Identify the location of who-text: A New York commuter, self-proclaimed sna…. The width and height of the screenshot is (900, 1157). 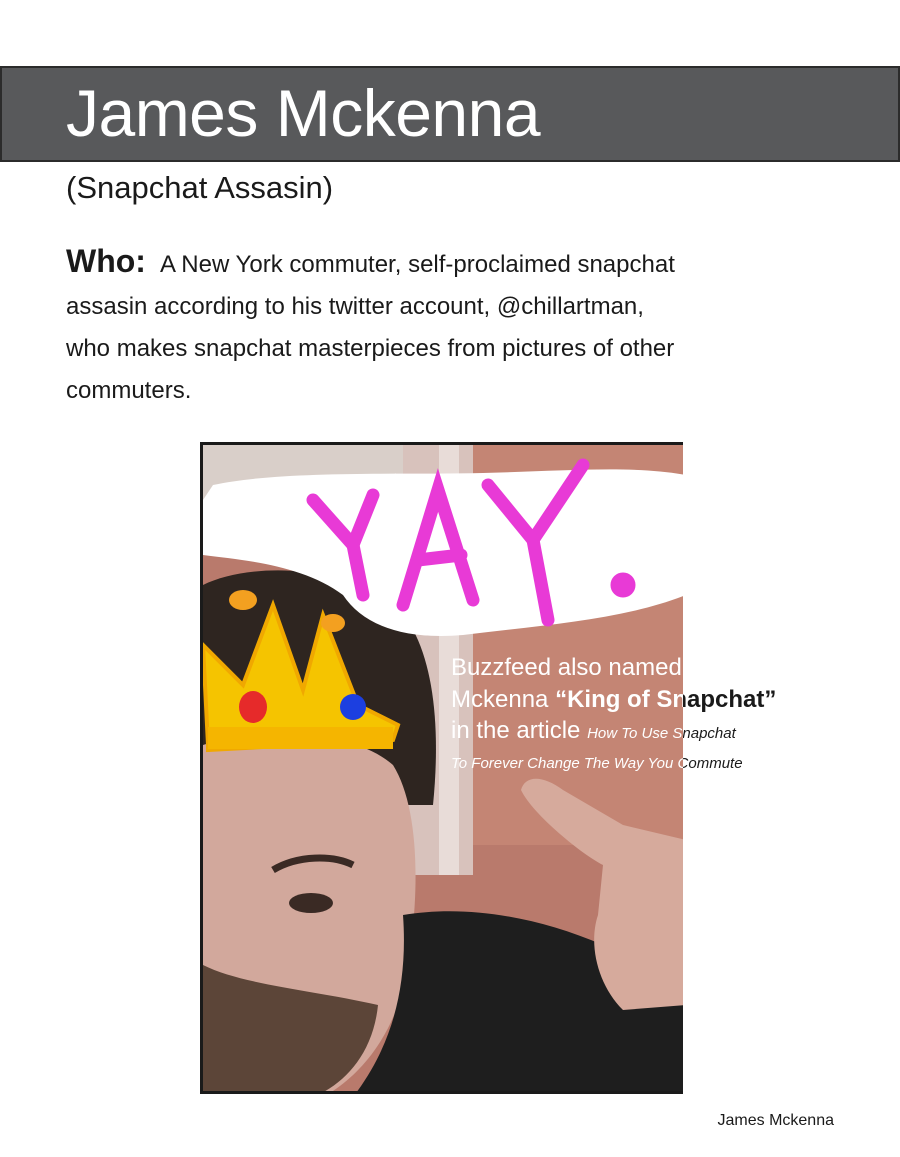
(370, 327).